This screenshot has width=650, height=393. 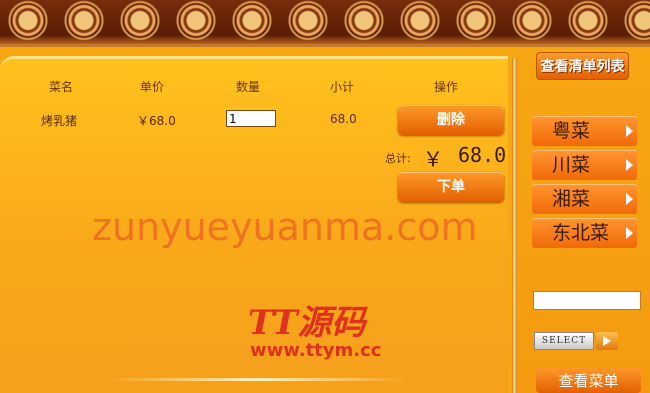 What do you see at coordinates (316, 350) in the screenshot?
I see `site-logo-url: www.ttym.cc` at bounding box center [316, 350].